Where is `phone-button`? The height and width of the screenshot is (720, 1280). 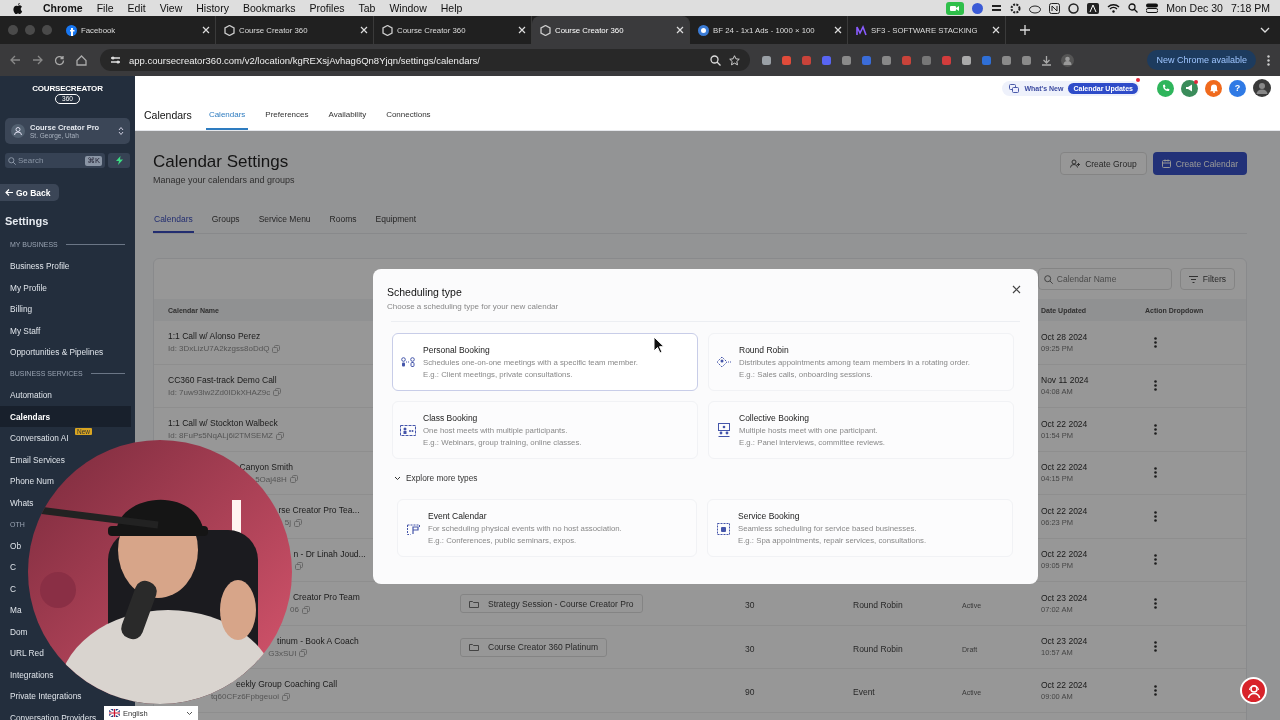 phone-button is located at coordinates (1165, 88).